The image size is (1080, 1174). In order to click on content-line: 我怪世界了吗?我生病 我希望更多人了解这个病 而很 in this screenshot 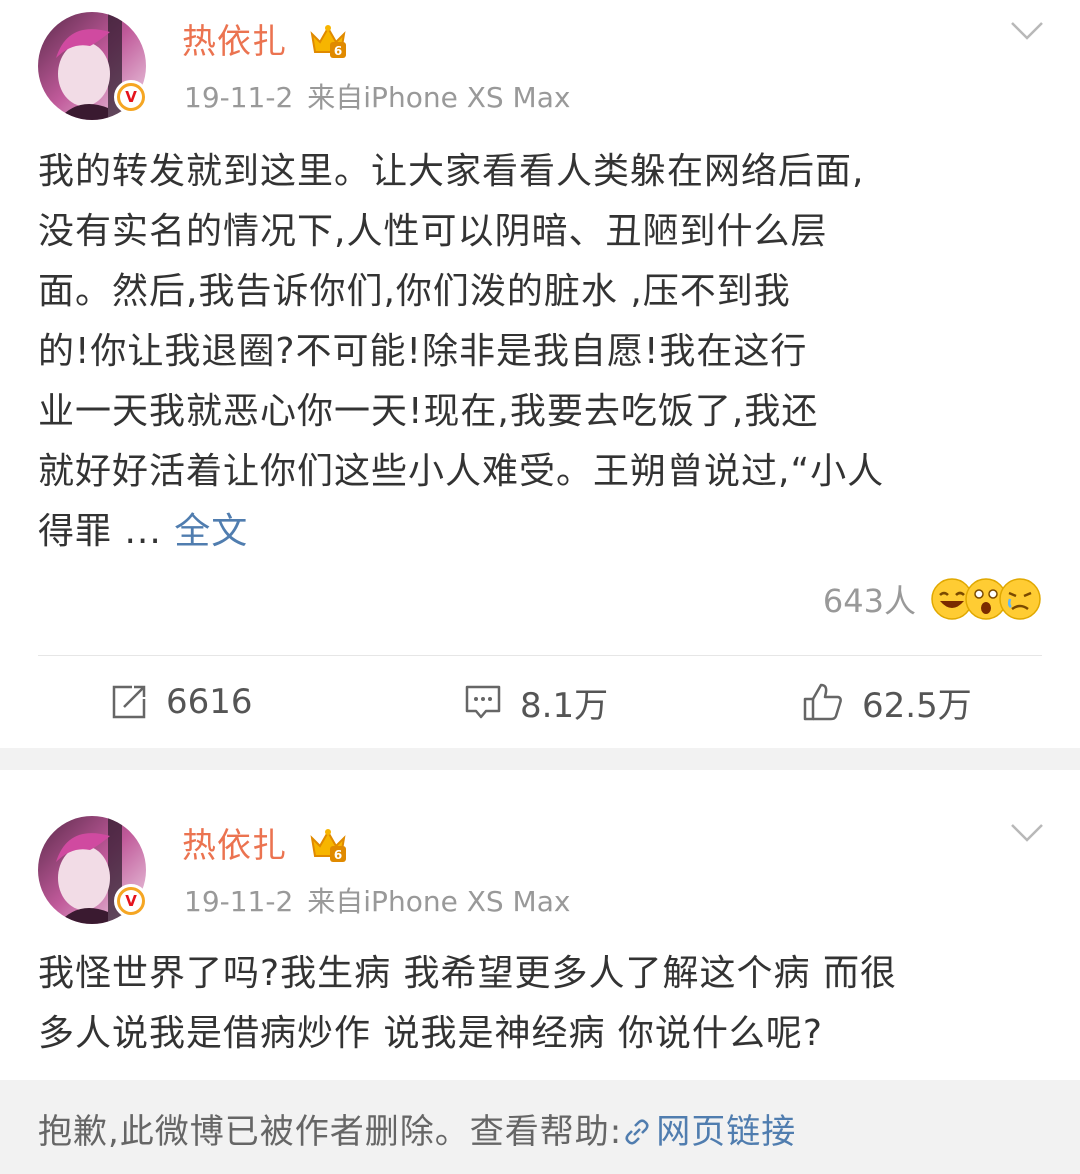, I will do `click(467, 973)`.